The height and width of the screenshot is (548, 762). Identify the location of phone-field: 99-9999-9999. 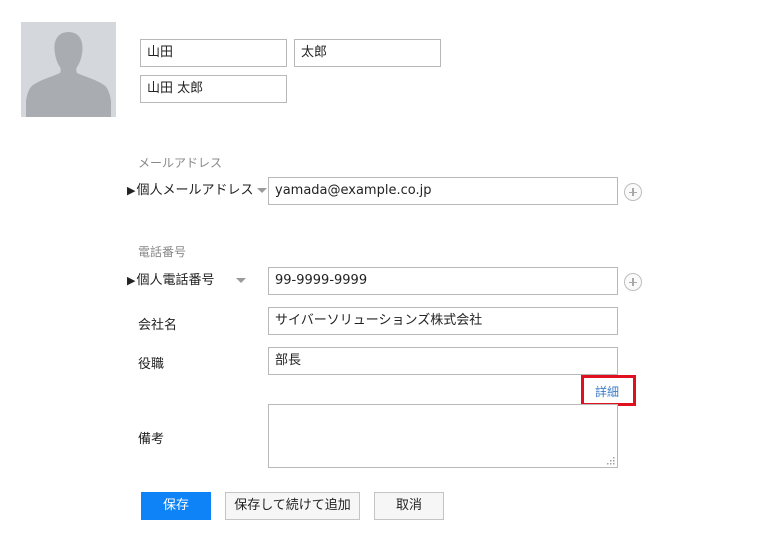
(443, 281).